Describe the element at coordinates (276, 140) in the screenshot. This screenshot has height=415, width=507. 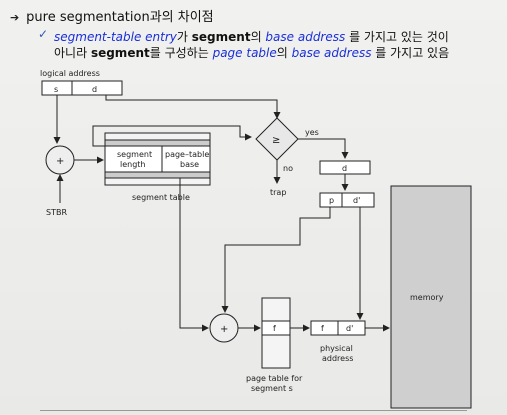
I see `compare-label: ≥` at that location.